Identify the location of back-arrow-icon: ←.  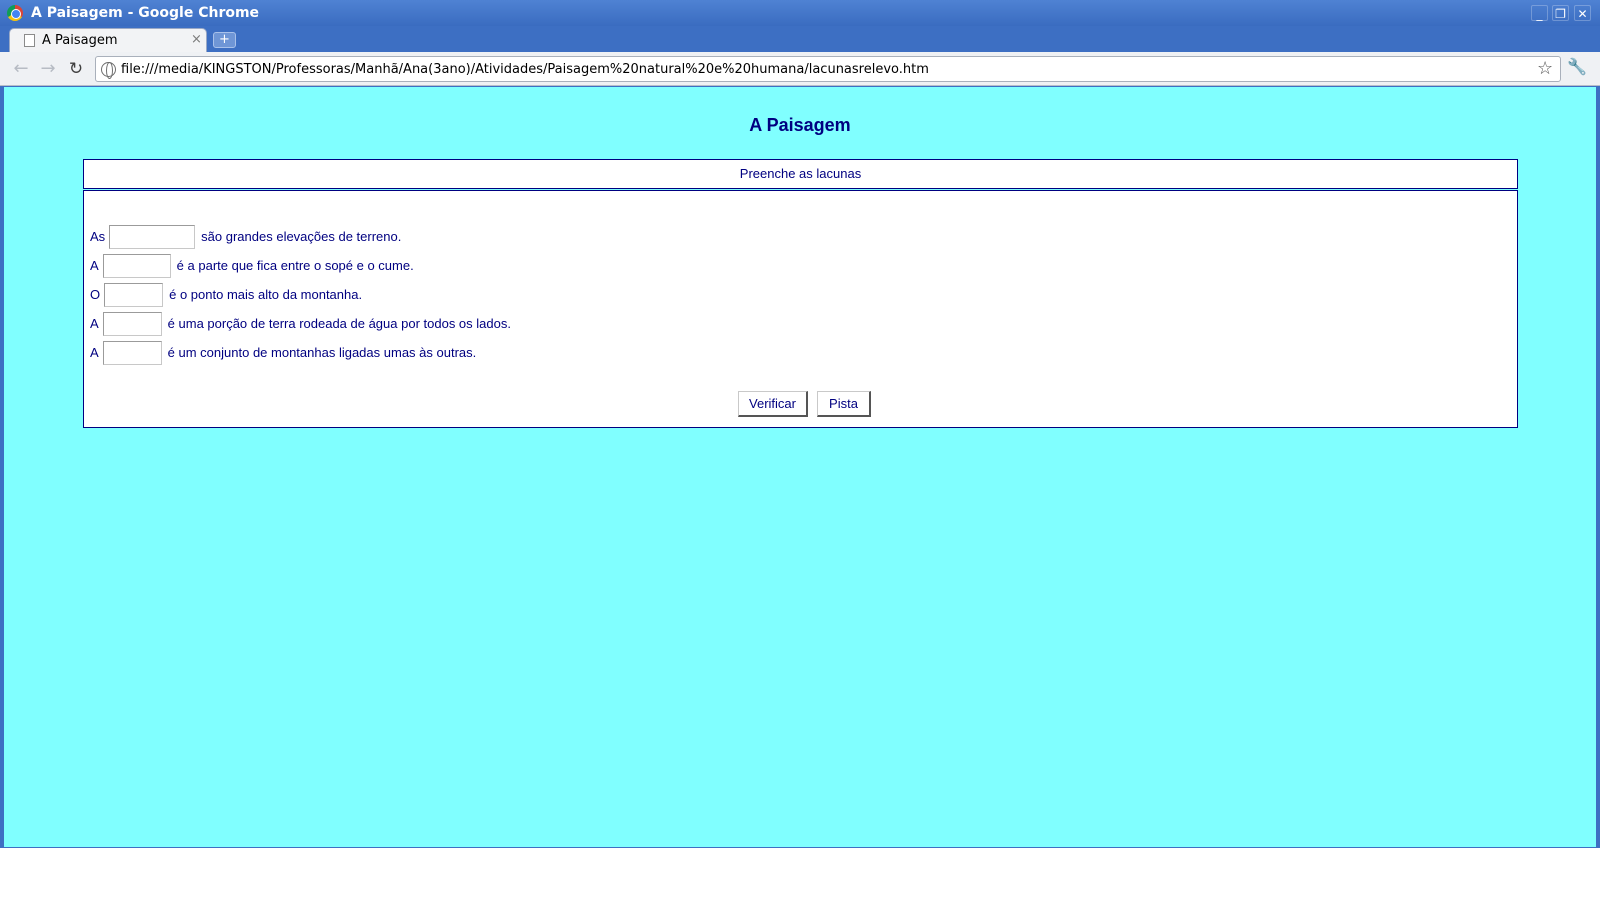
(21, 69).